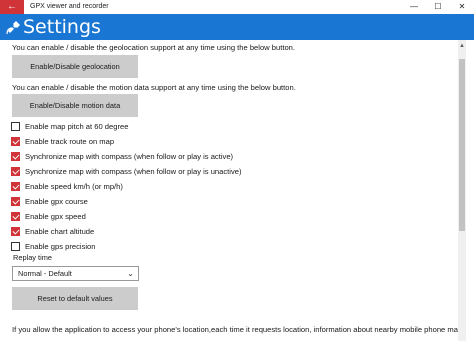 The height and width of the screenshot is (341, 474). What do you see at coordinates (62, 27) in the screenshot?
I see `page-title: Settings` at bounding box center [62, 27].